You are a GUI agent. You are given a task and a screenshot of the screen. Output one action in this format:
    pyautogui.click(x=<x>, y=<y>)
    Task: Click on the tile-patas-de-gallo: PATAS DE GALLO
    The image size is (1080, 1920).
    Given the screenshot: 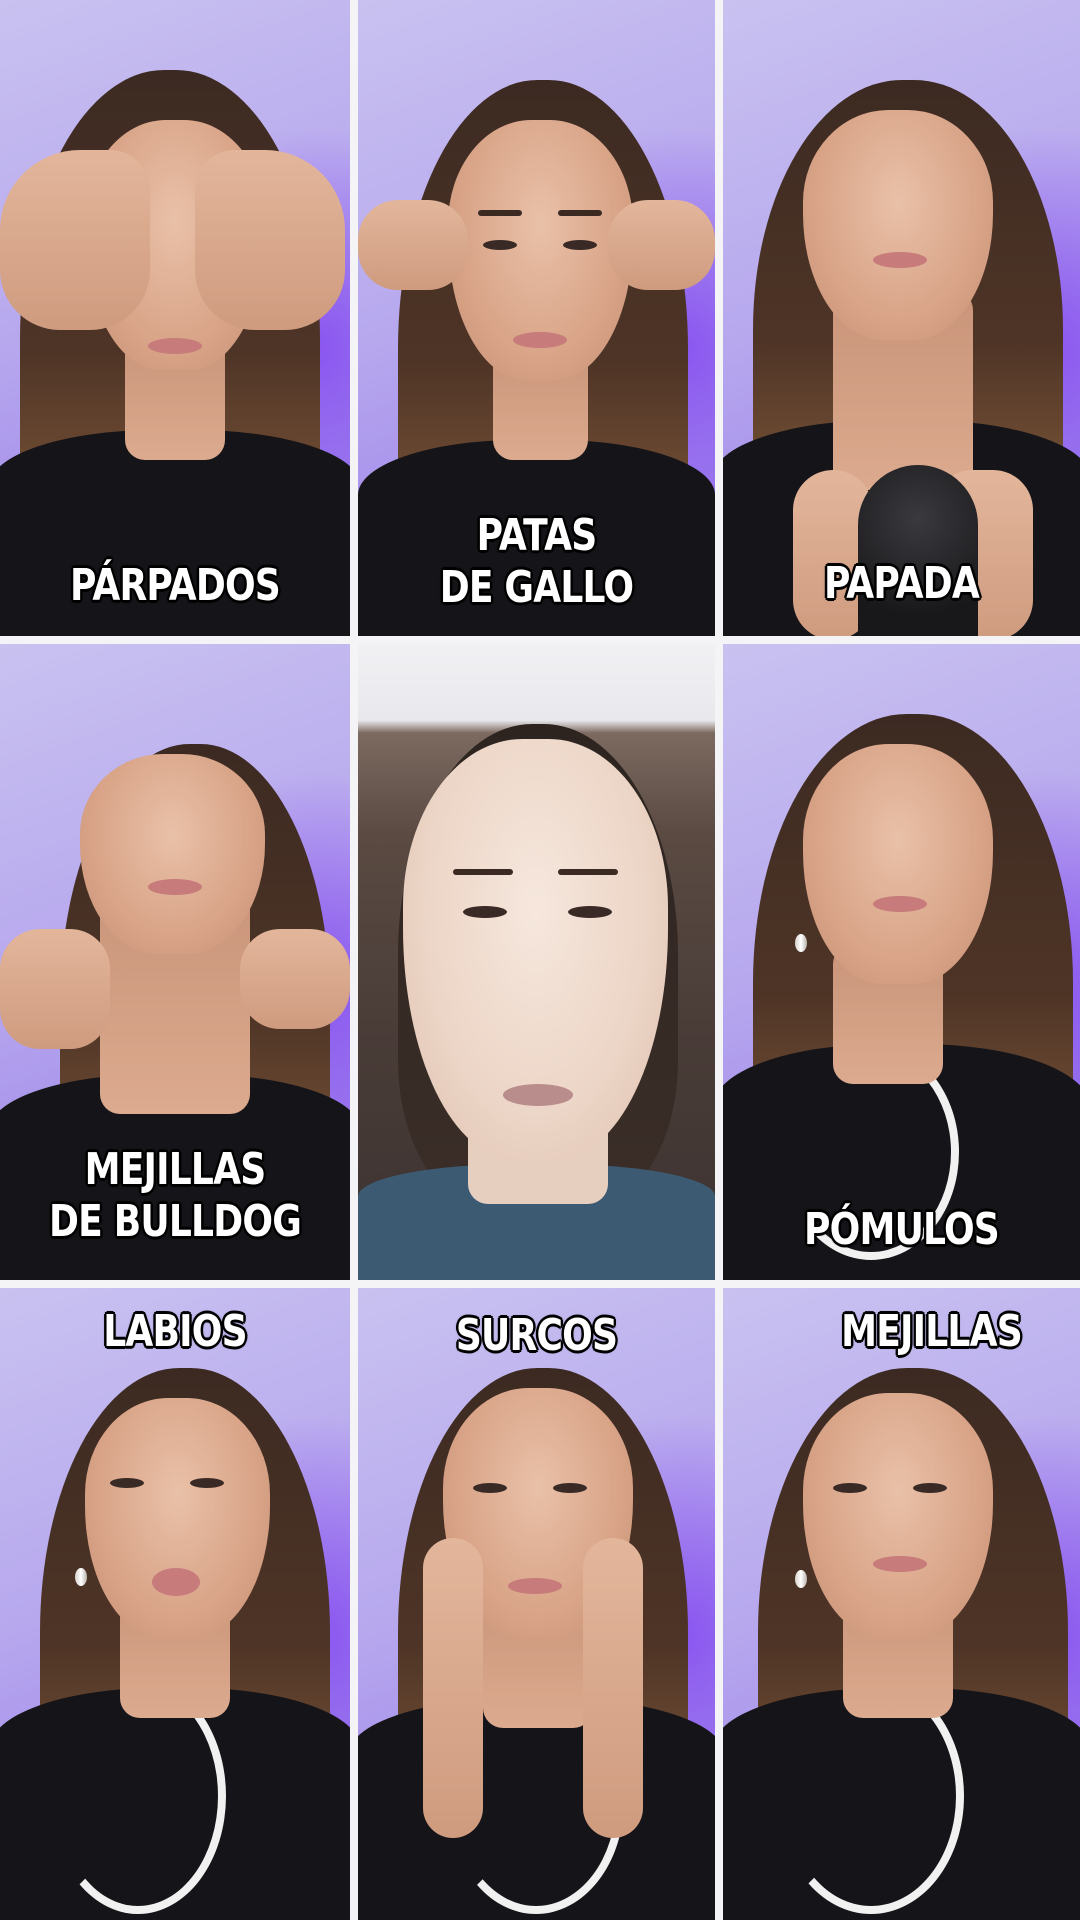 What is the action you would take?
    pyautogui.click(x=536, y=318)
    